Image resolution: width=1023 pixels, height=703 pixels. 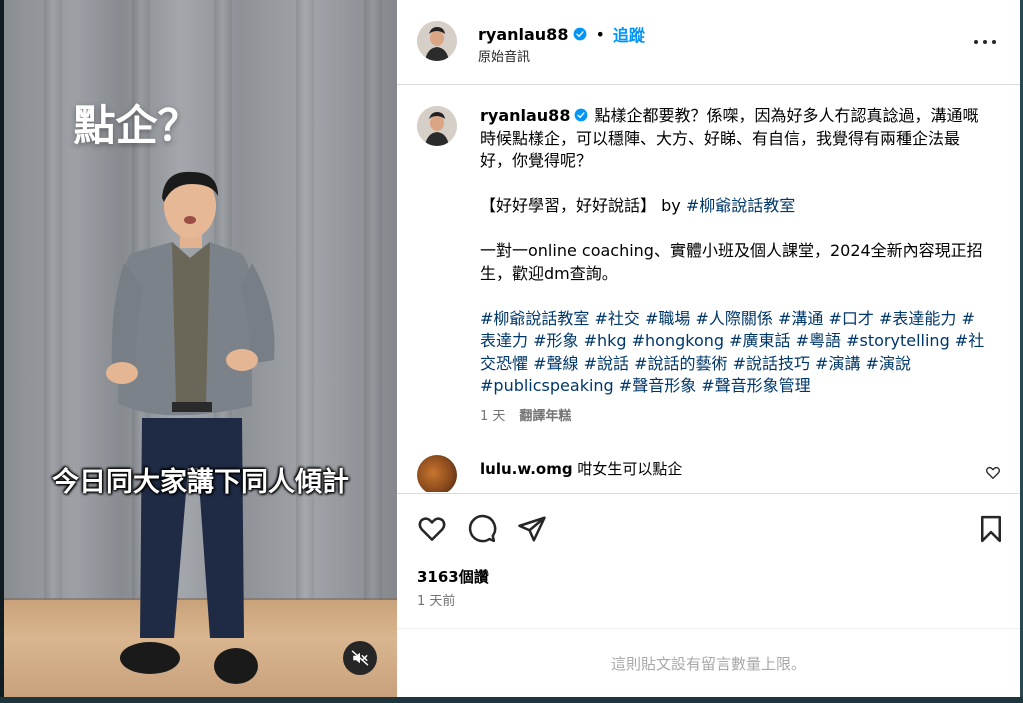 What do you see at coordinates (740, 205) in the screenshot?
I see `hashtag-link: #柳爺說話教室` at bounding box center [740, 205].